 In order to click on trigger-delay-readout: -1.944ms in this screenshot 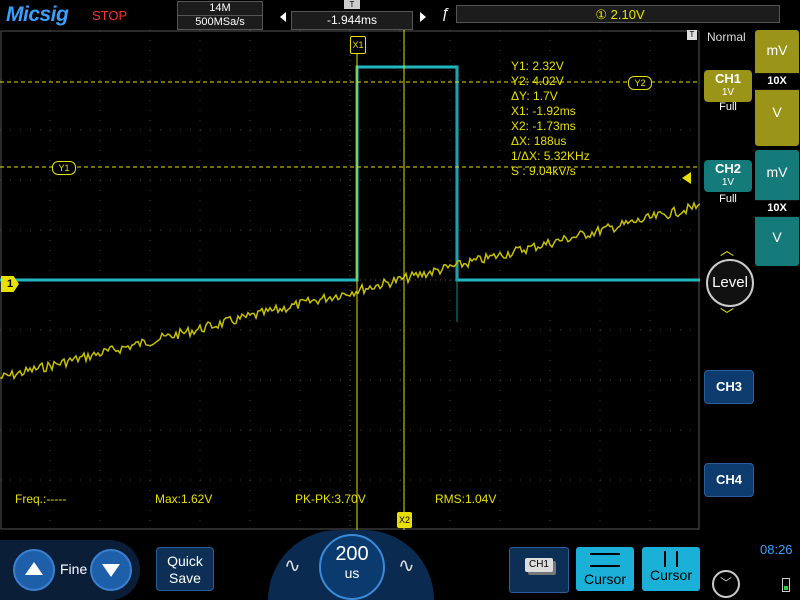, I will do `click(352, 20)`.